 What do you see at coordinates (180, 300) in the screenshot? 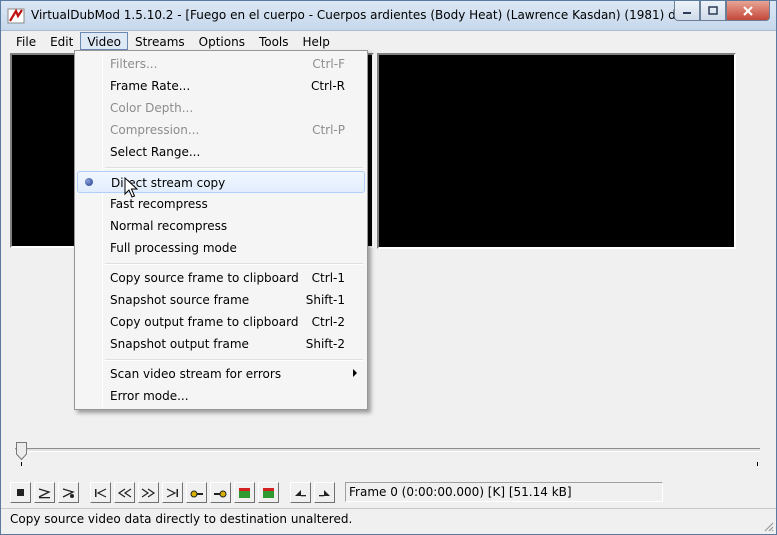
I see `menu-item-label: Snapshot source frame` at bounding box center [180, 300].